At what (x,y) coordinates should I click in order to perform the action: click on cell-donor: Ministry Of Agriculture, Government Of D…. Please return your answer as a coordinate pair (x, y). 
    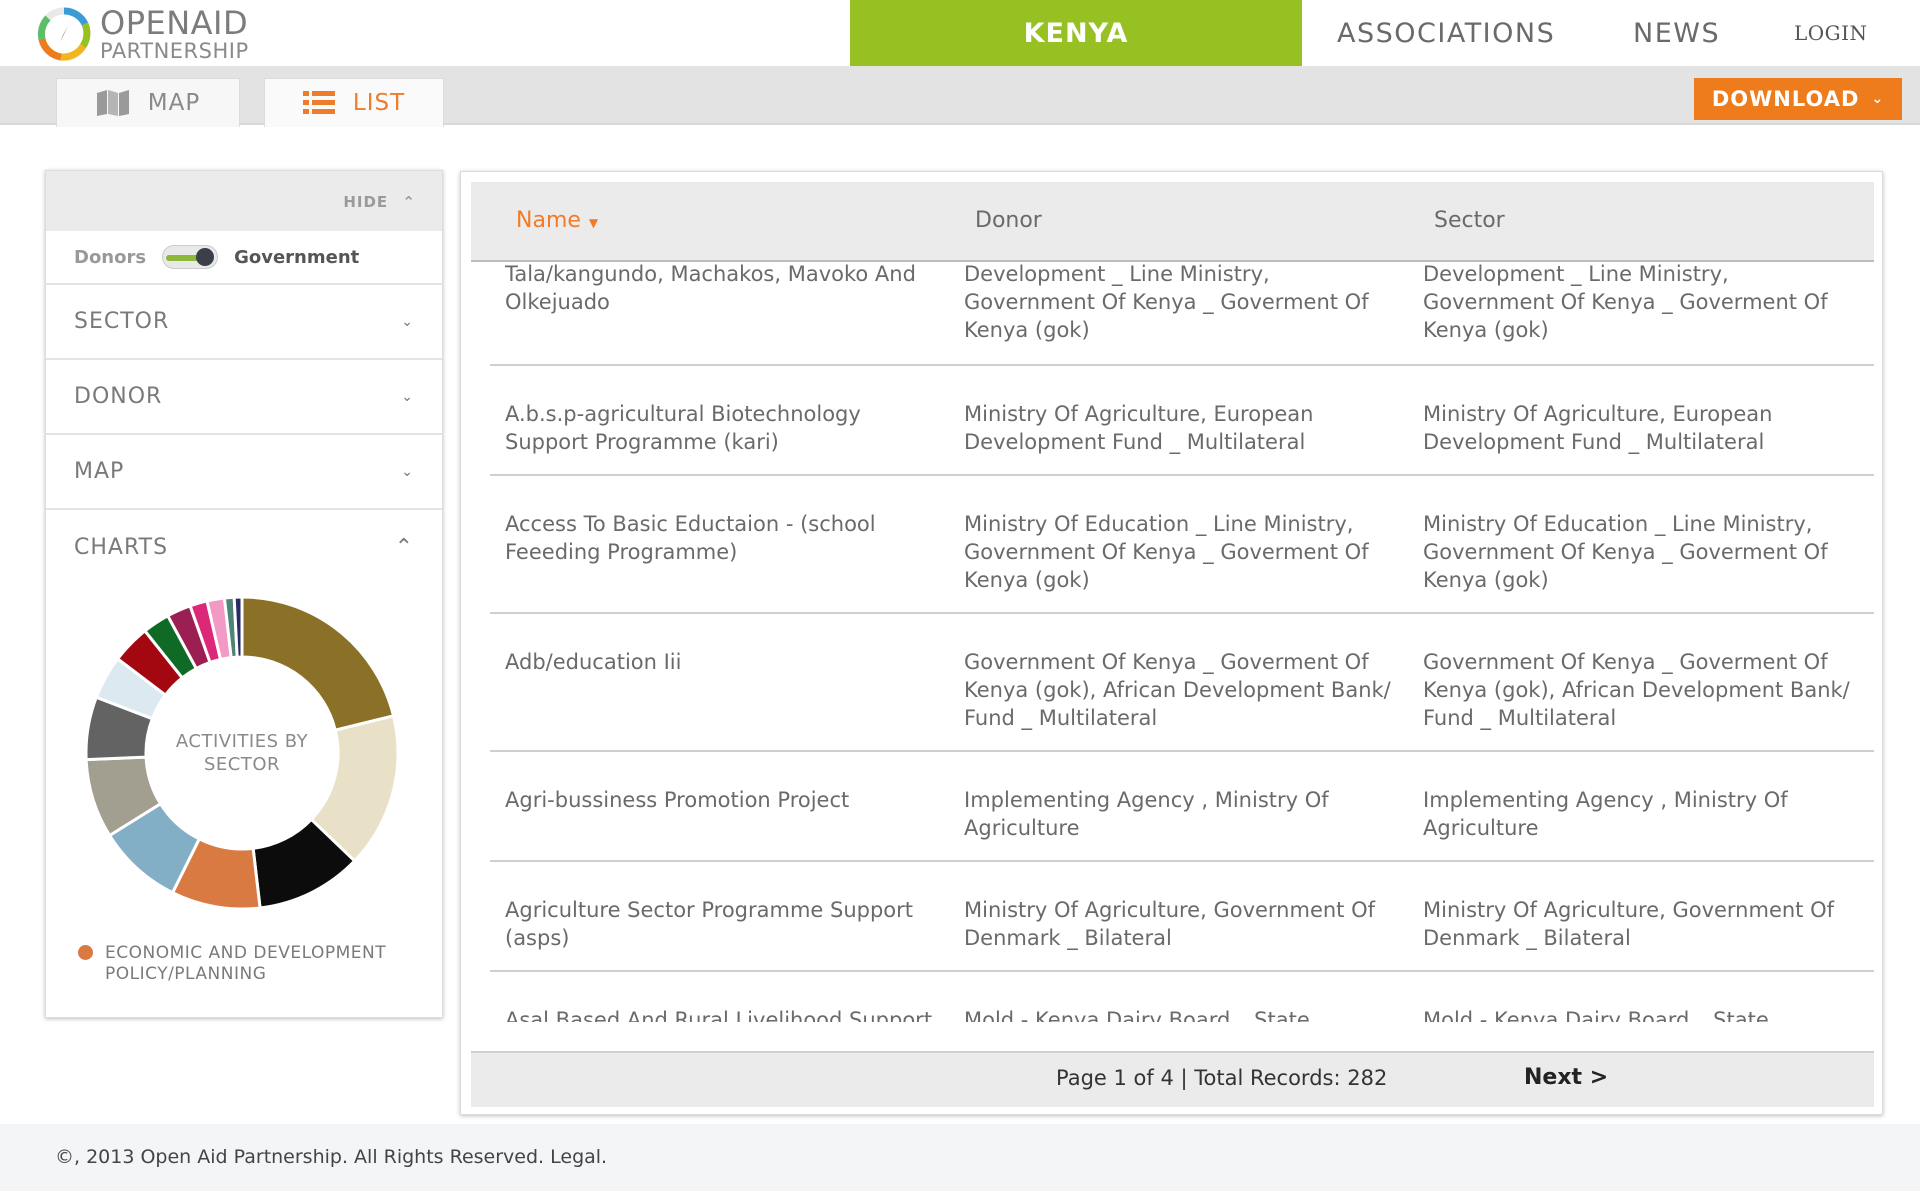
    Looking at the image, I should click on (1170, 924).